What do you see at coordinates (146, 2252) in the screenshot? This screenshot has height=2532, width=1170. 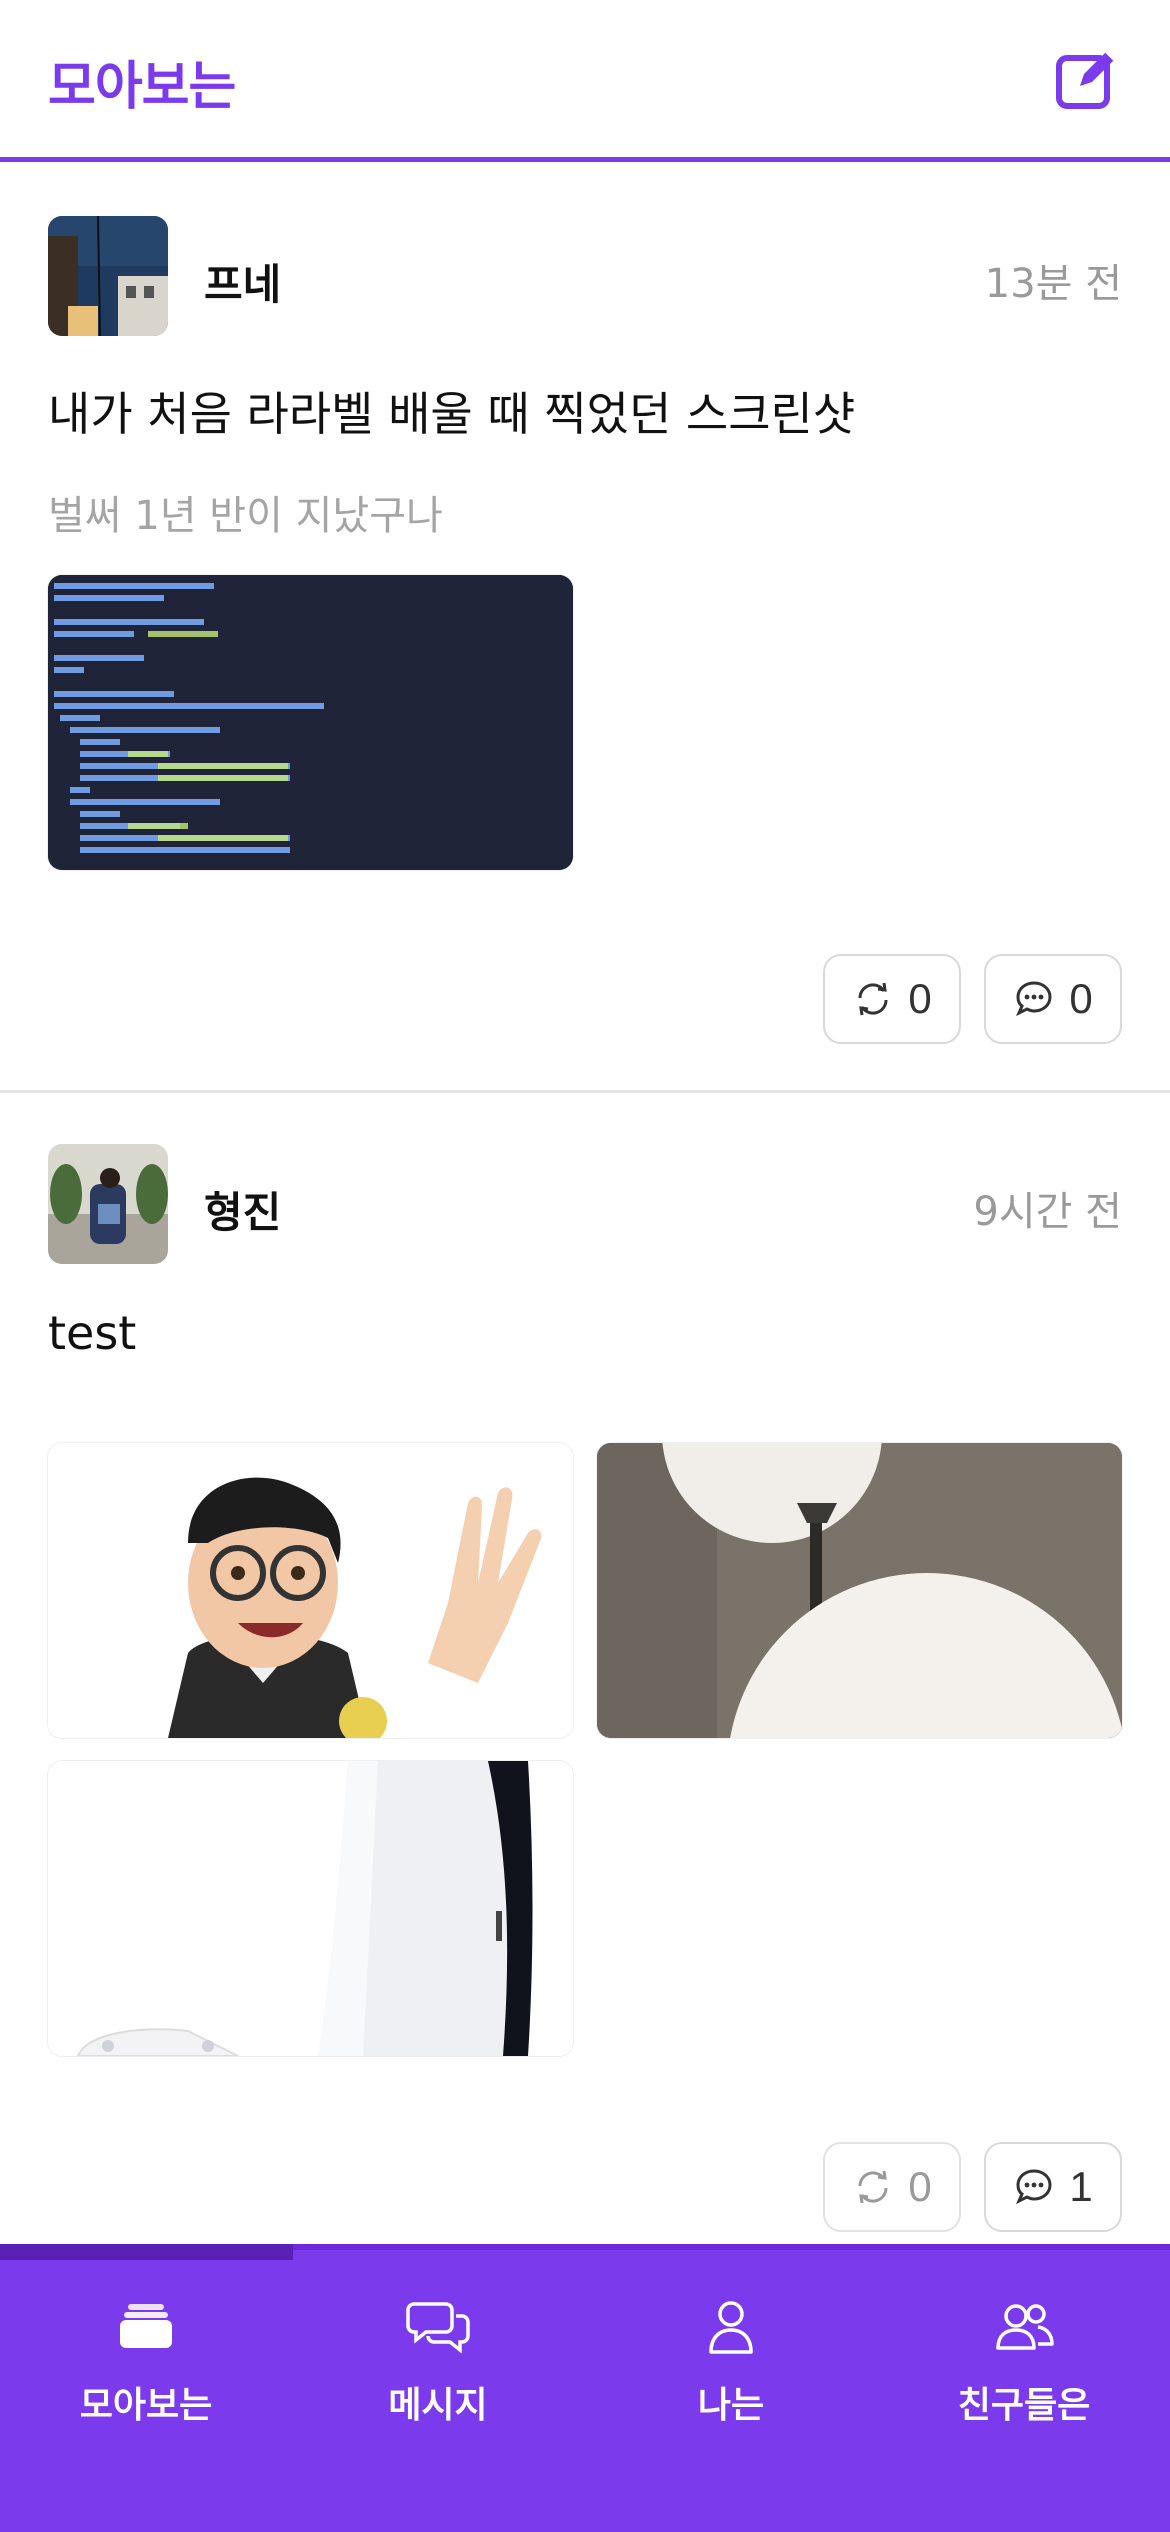 I see `active-tab-indicator` at bounding box center [146, 2252].